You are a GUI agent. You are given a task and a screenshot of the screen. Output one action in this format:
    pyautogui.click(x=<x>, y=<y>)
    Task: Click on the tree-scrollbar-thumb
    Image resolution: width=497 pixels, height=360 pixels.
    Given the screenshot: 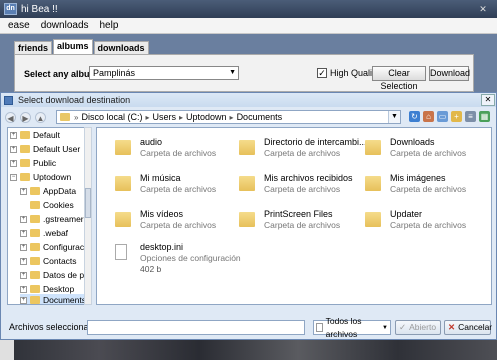 What is the action you would take?
    pyautogui.click(x=88, y=203)
    